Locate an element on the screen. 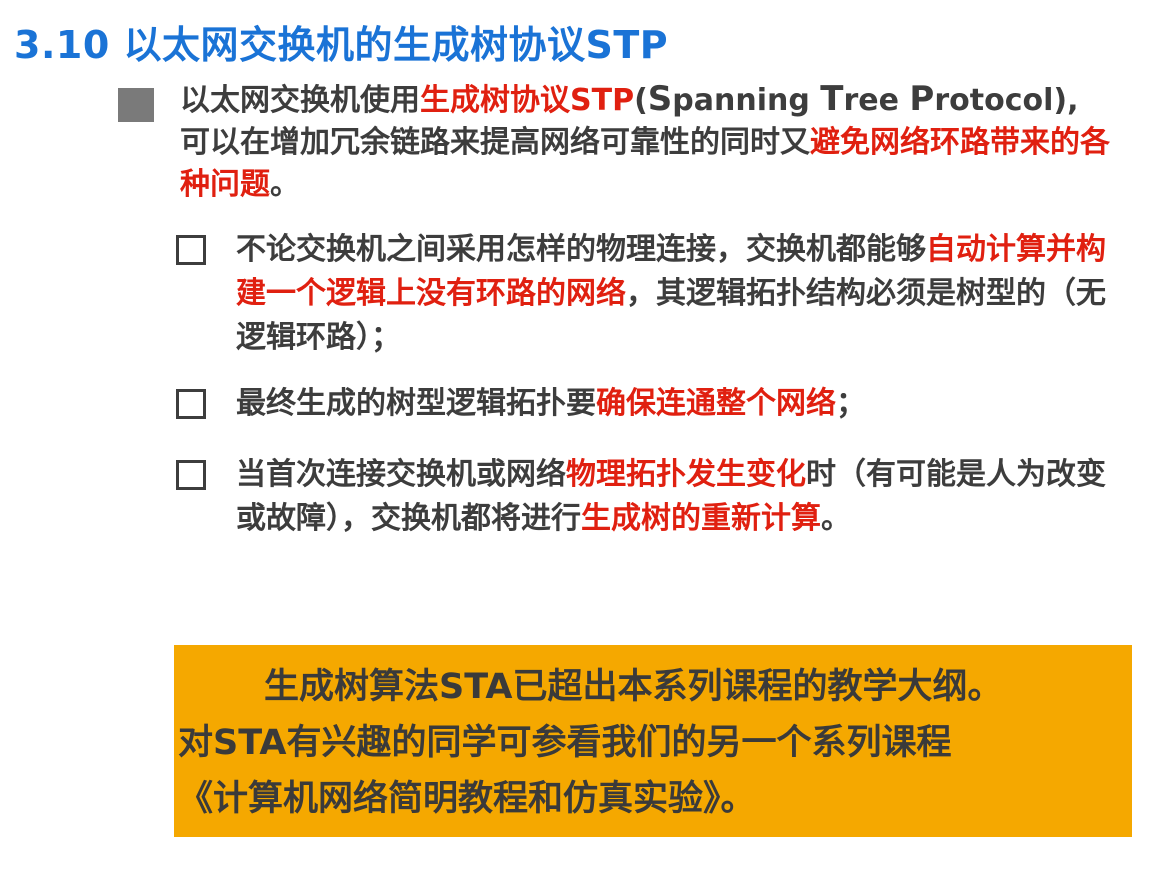  slide-title: 3.10 以太网交换机的生成树协议STP is located at coordinates (341, 45).